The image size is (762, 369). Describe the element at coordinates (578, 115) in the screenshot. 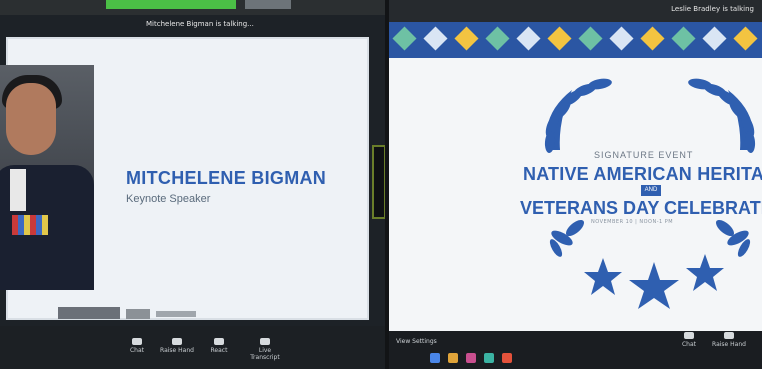

I see `laurel-left-icon` at that location.